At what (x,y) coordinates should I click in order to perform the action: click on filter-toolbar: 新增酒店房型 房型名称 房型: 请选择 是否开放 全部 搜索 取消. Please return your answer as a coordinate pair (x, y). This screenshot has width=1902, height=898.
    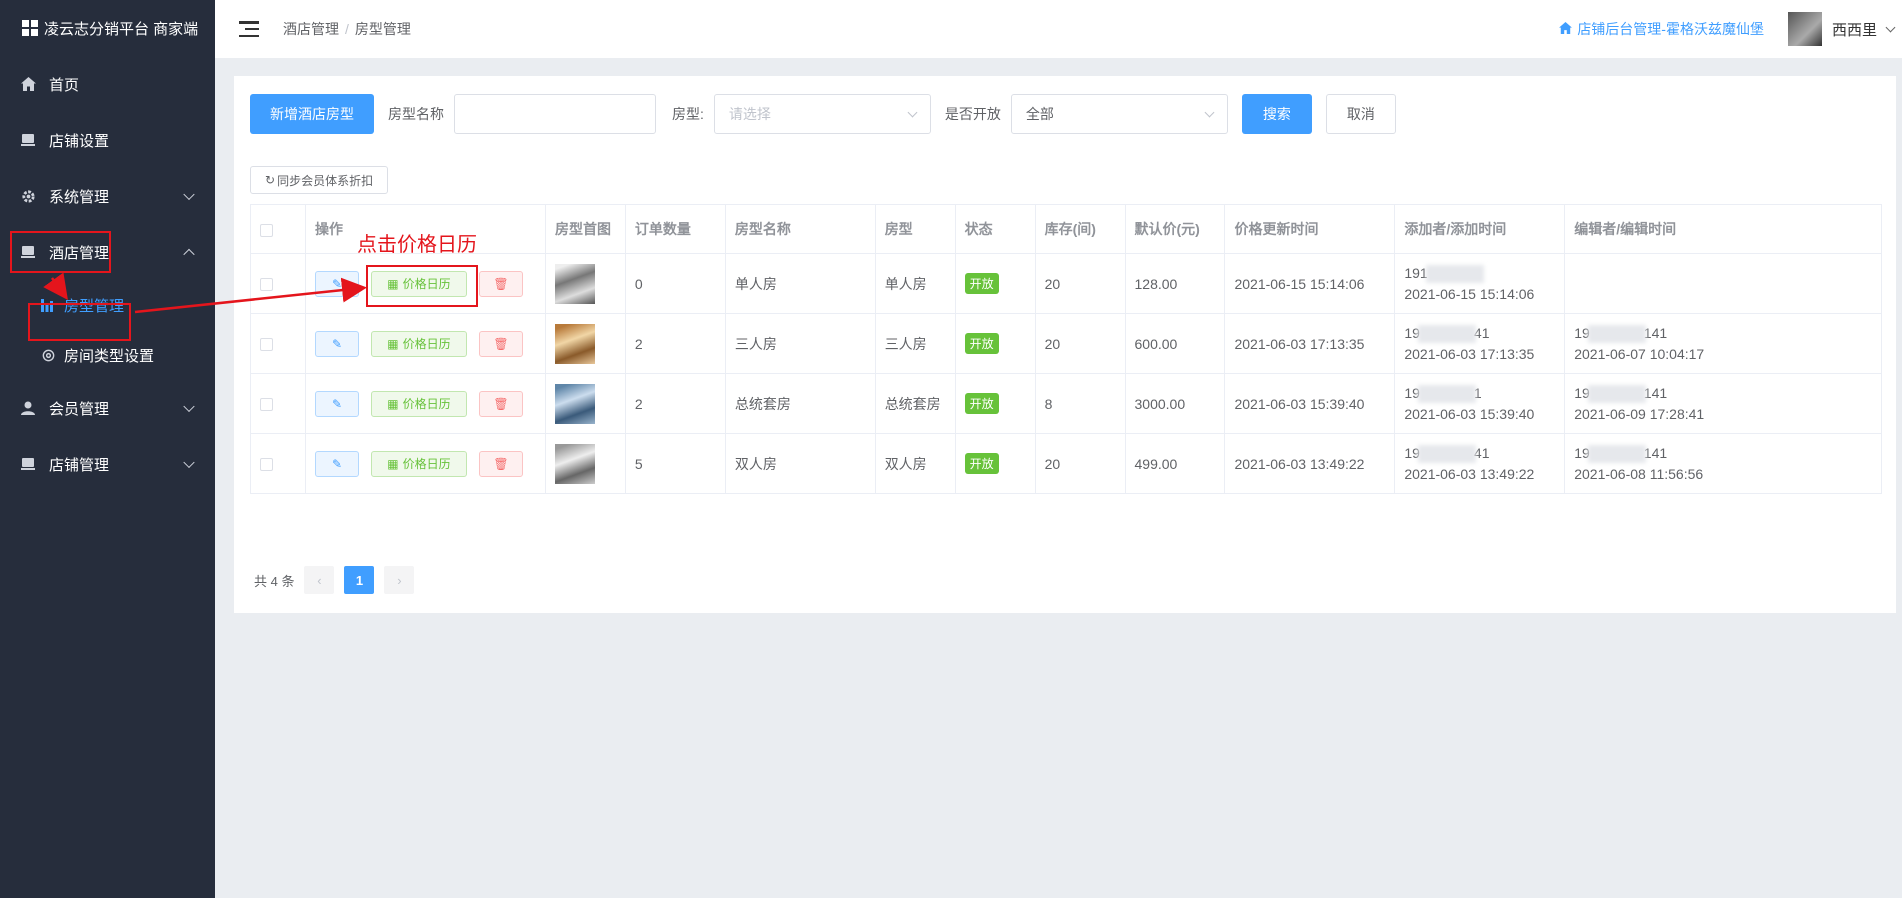
    Looking at the image, I should click on (823, 114).